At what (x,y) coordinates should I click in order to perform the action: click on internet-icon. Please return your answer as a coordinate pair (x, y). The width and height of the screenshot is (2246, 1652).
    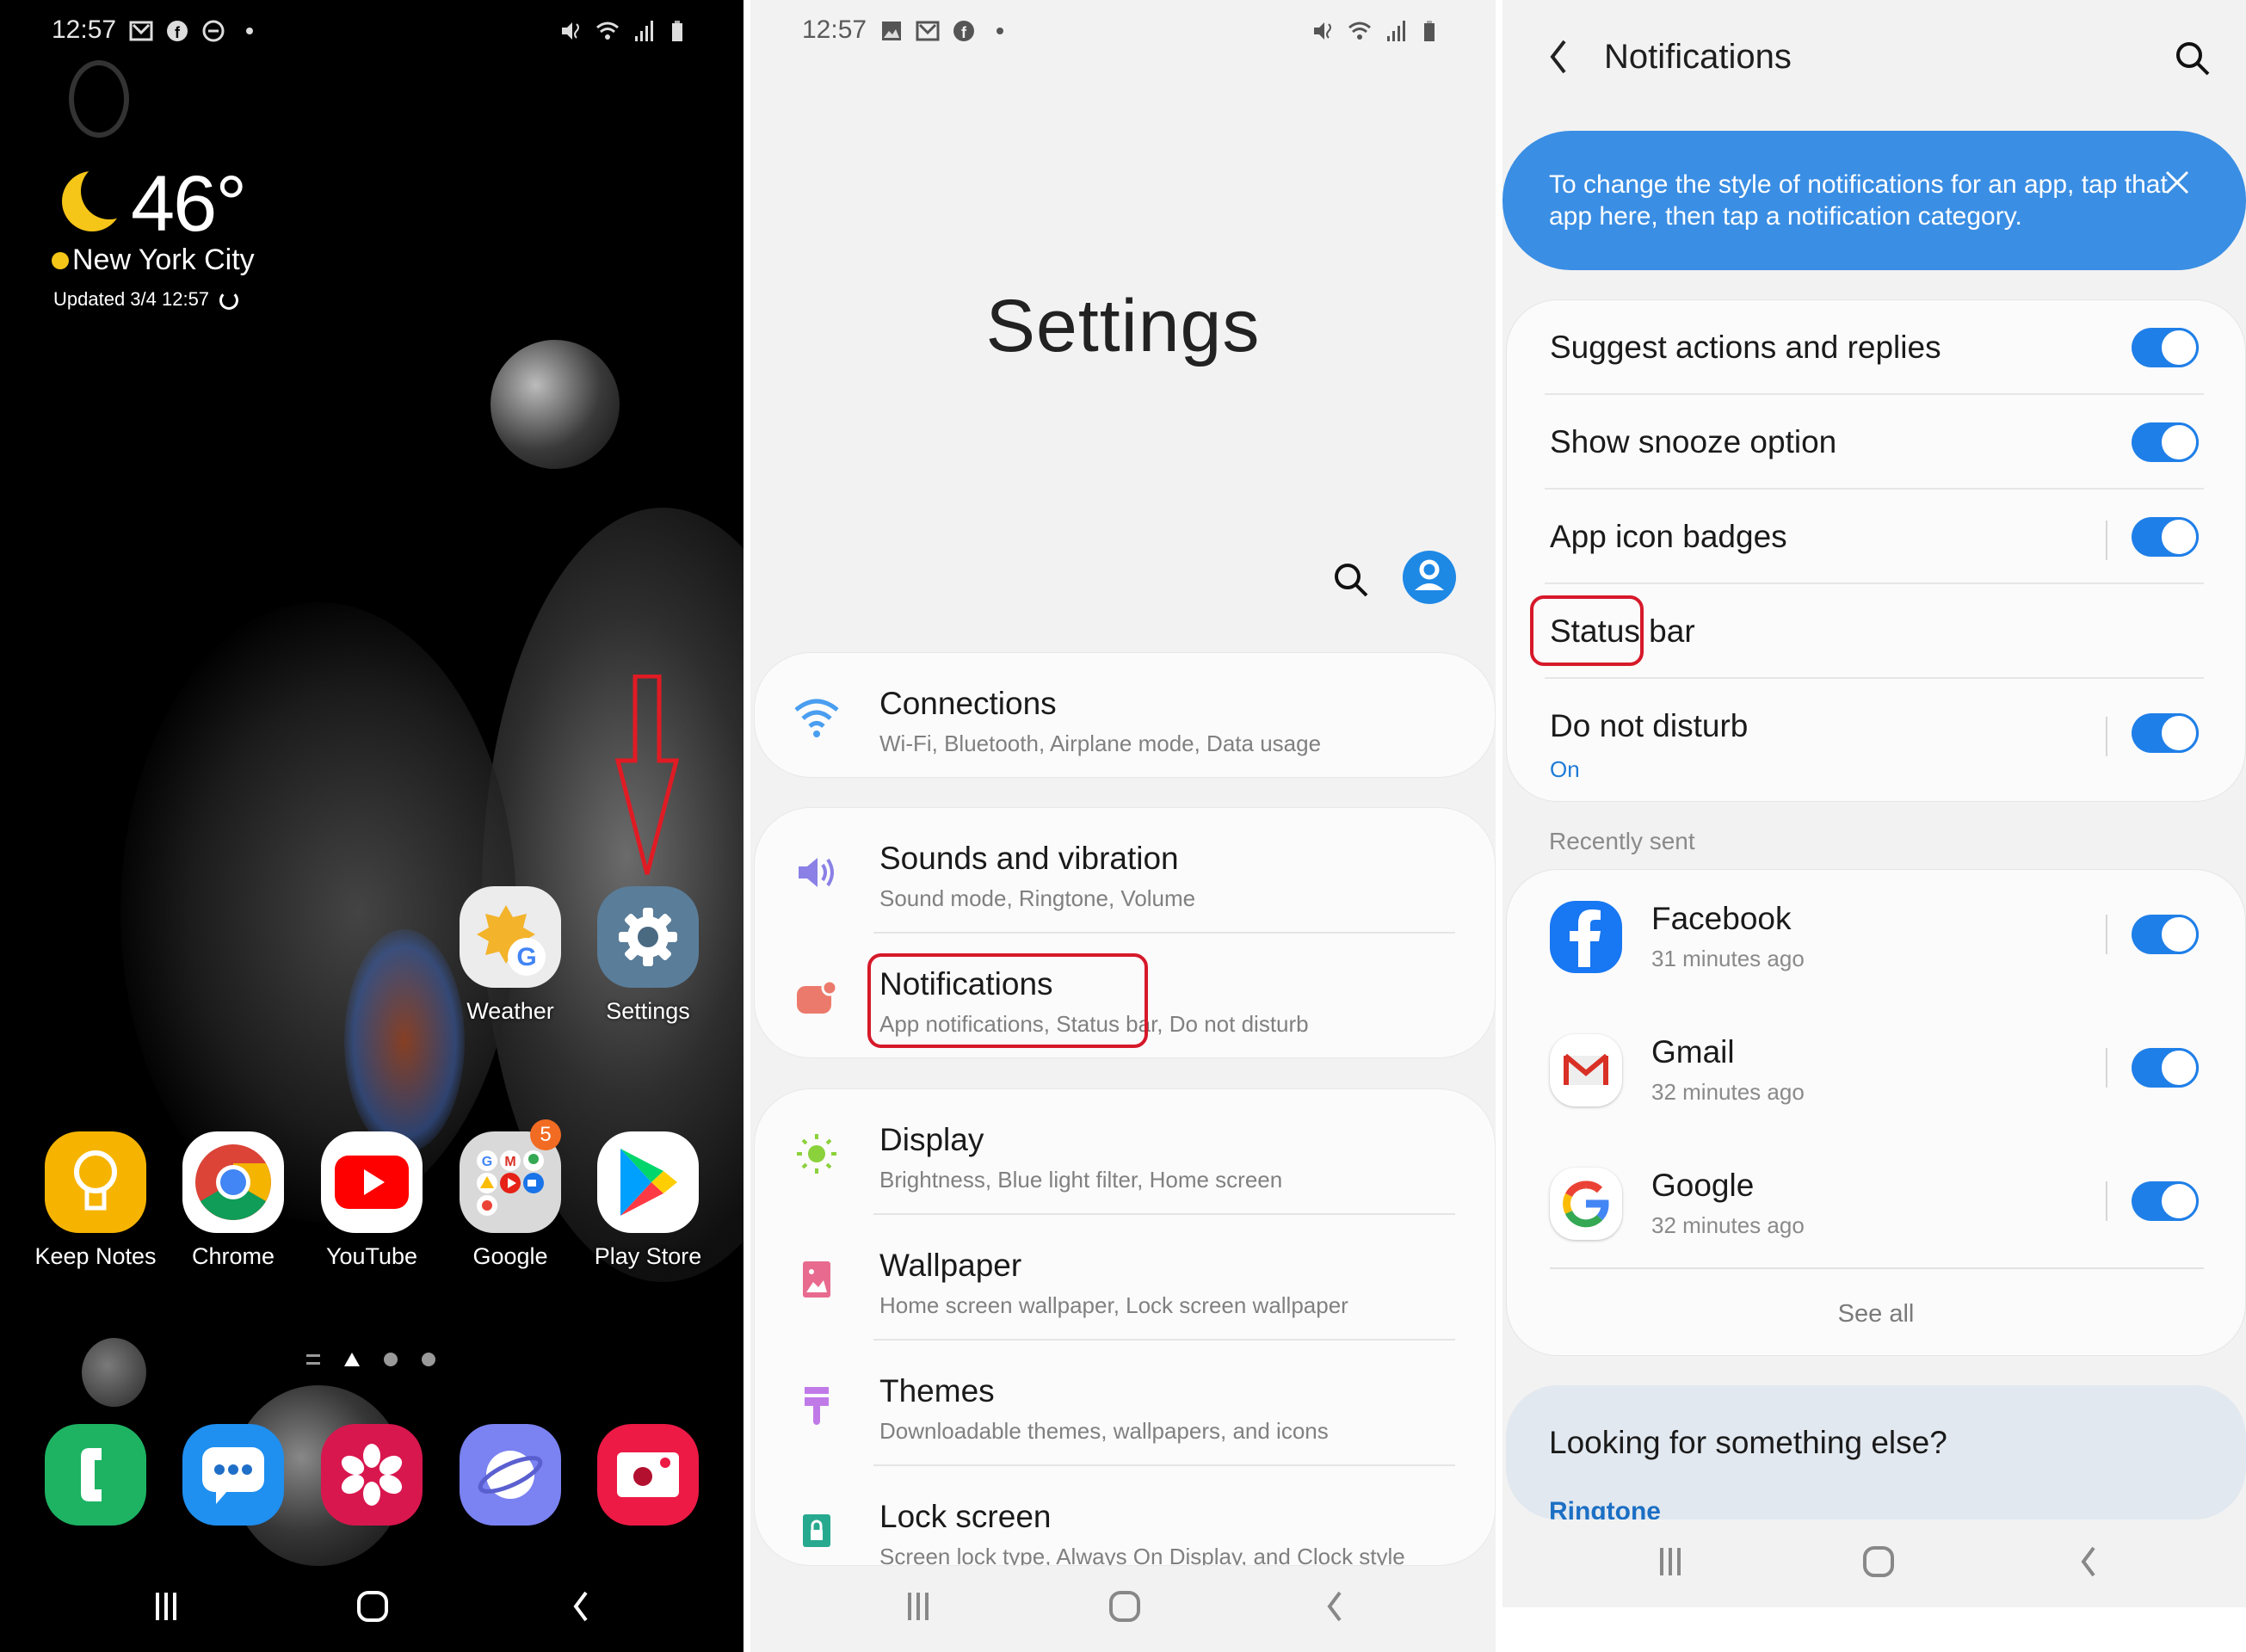
    Looking at the image, I should click on (510, 1475).